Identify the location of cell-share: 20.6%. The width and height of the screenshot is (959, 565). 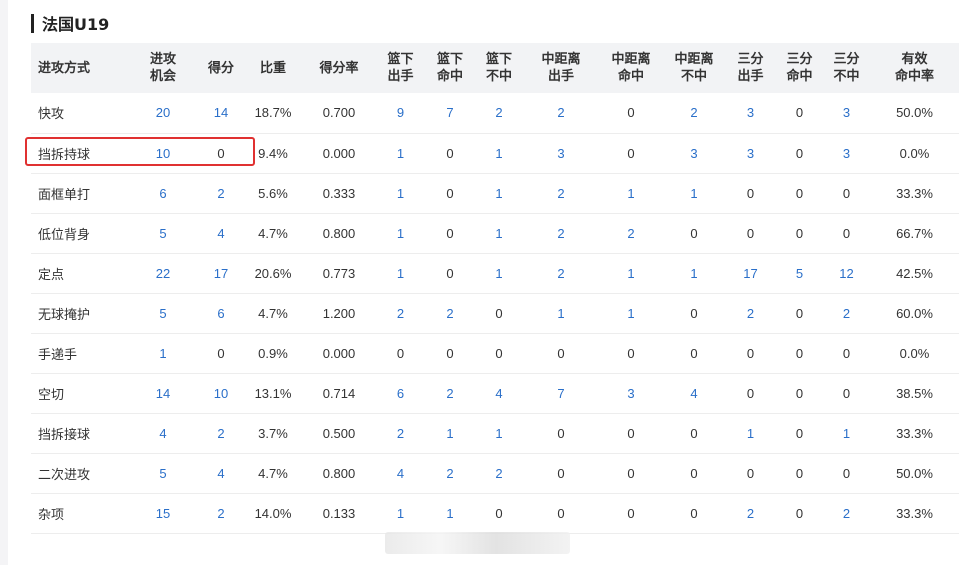
(273, 273).